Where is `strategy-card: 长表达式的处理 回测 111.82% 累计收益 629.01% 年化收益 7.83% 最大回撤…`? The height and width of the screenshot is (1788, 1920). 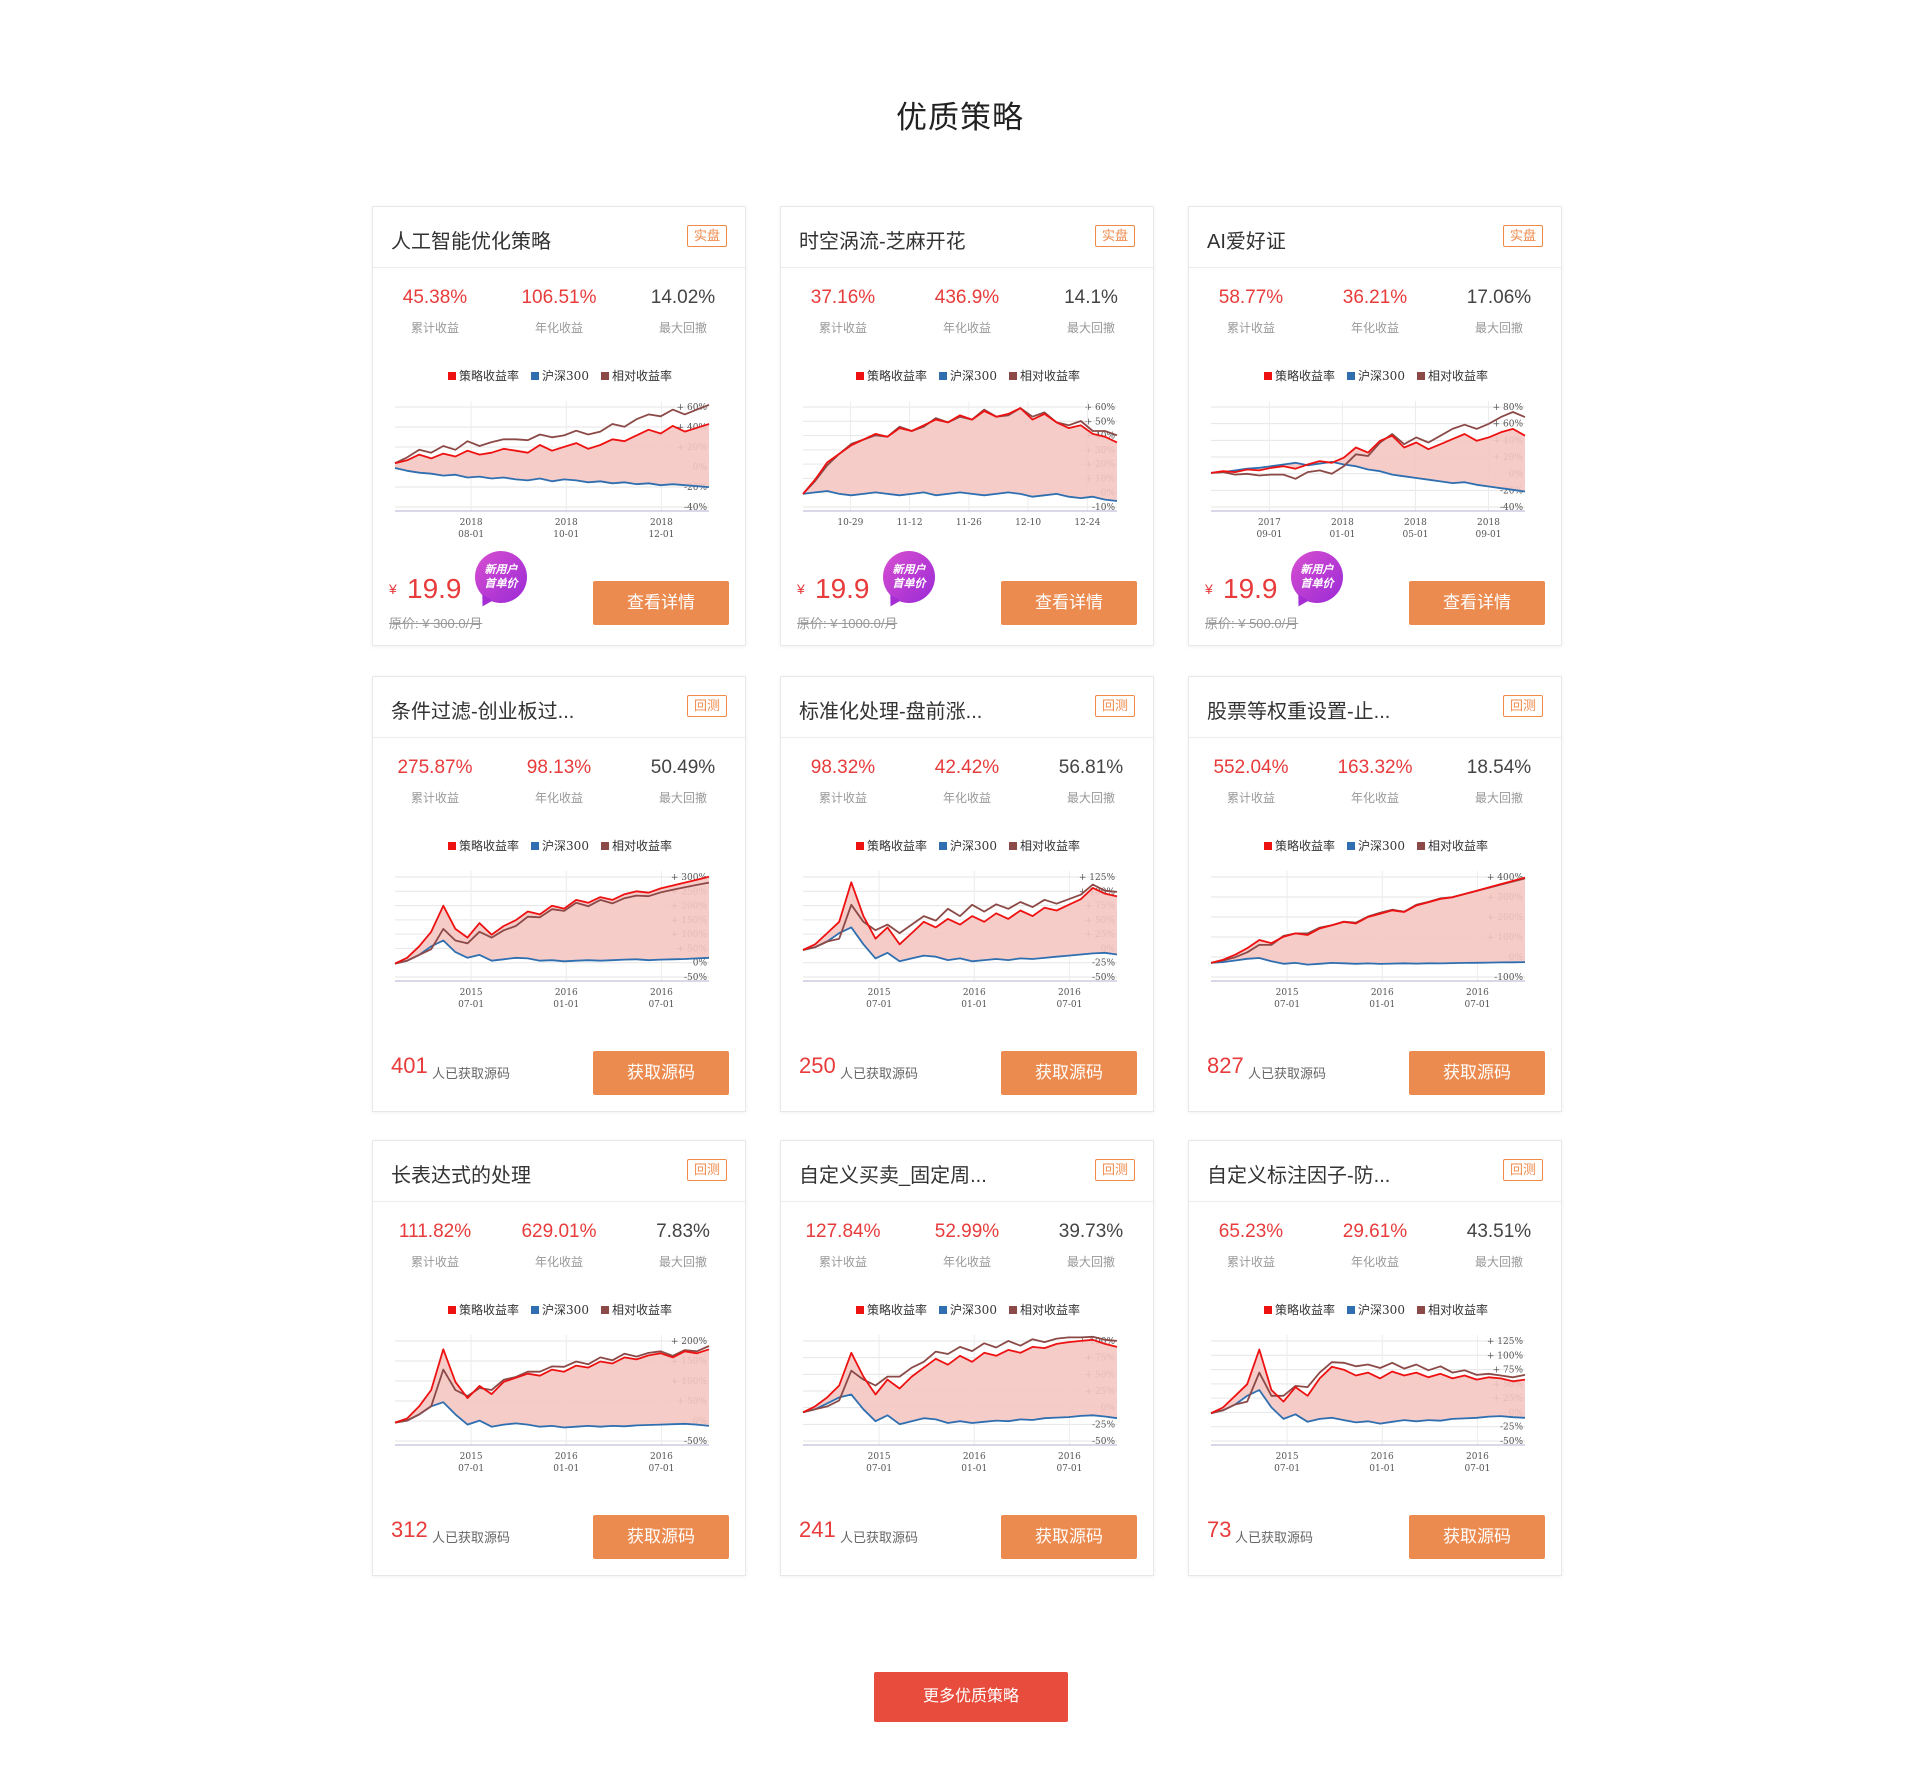
strategy-card: 长表达式的处理 回测 111.82% 累计收益 629.01% 年化收益 7.83% 最大回撤… is located at coordinates (559, 1358).